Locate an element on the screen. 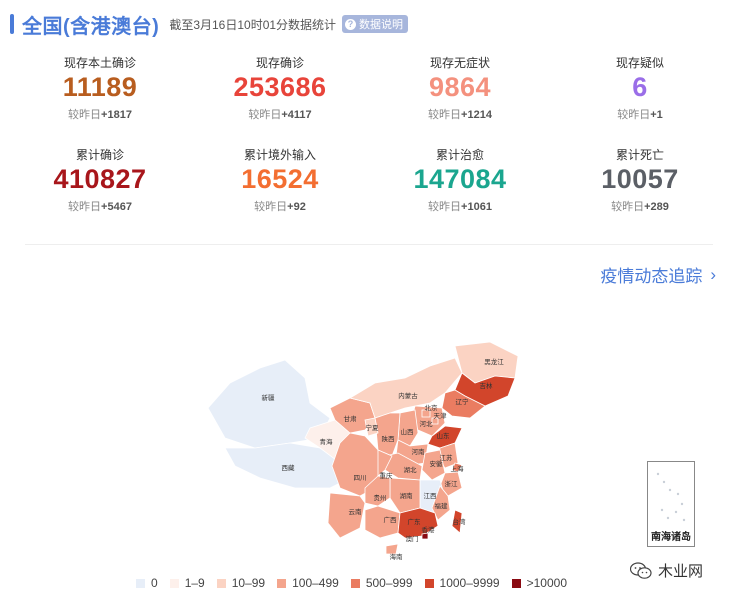  map-label: 宁夏 is located at coordinates (373, 427).